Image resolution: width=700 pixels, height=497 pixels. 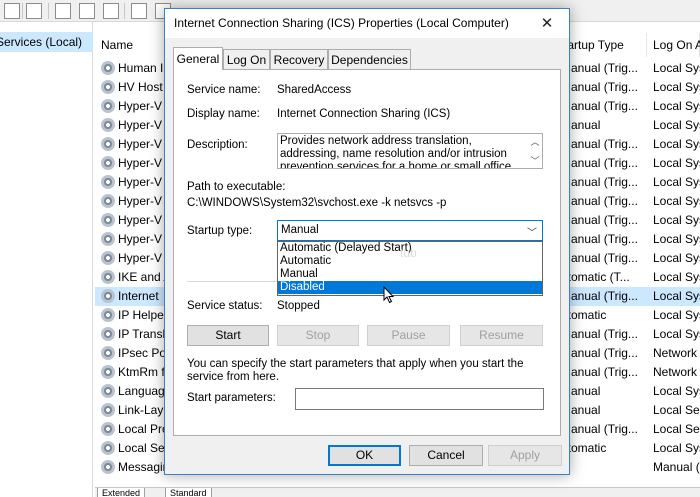 What do you see at coordinates (408, 335) in the screenshot?
I see `pause-button: Pause` at bounding box center [408, 335].